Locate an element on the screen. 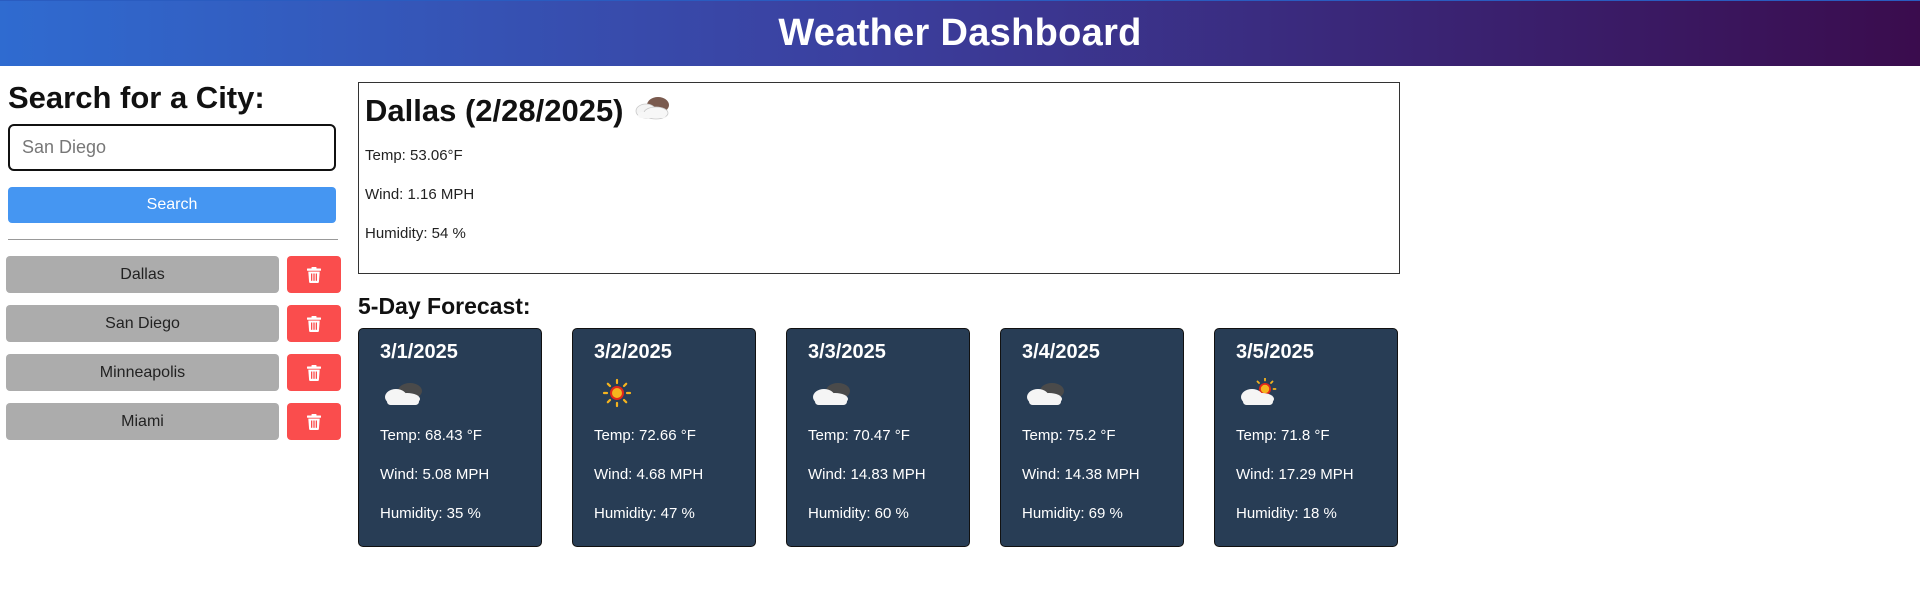 The width and height of the screenshot is (1920, 594). current-city-date: Dallas (2/28/2025) is located at coordinates (494, 110).